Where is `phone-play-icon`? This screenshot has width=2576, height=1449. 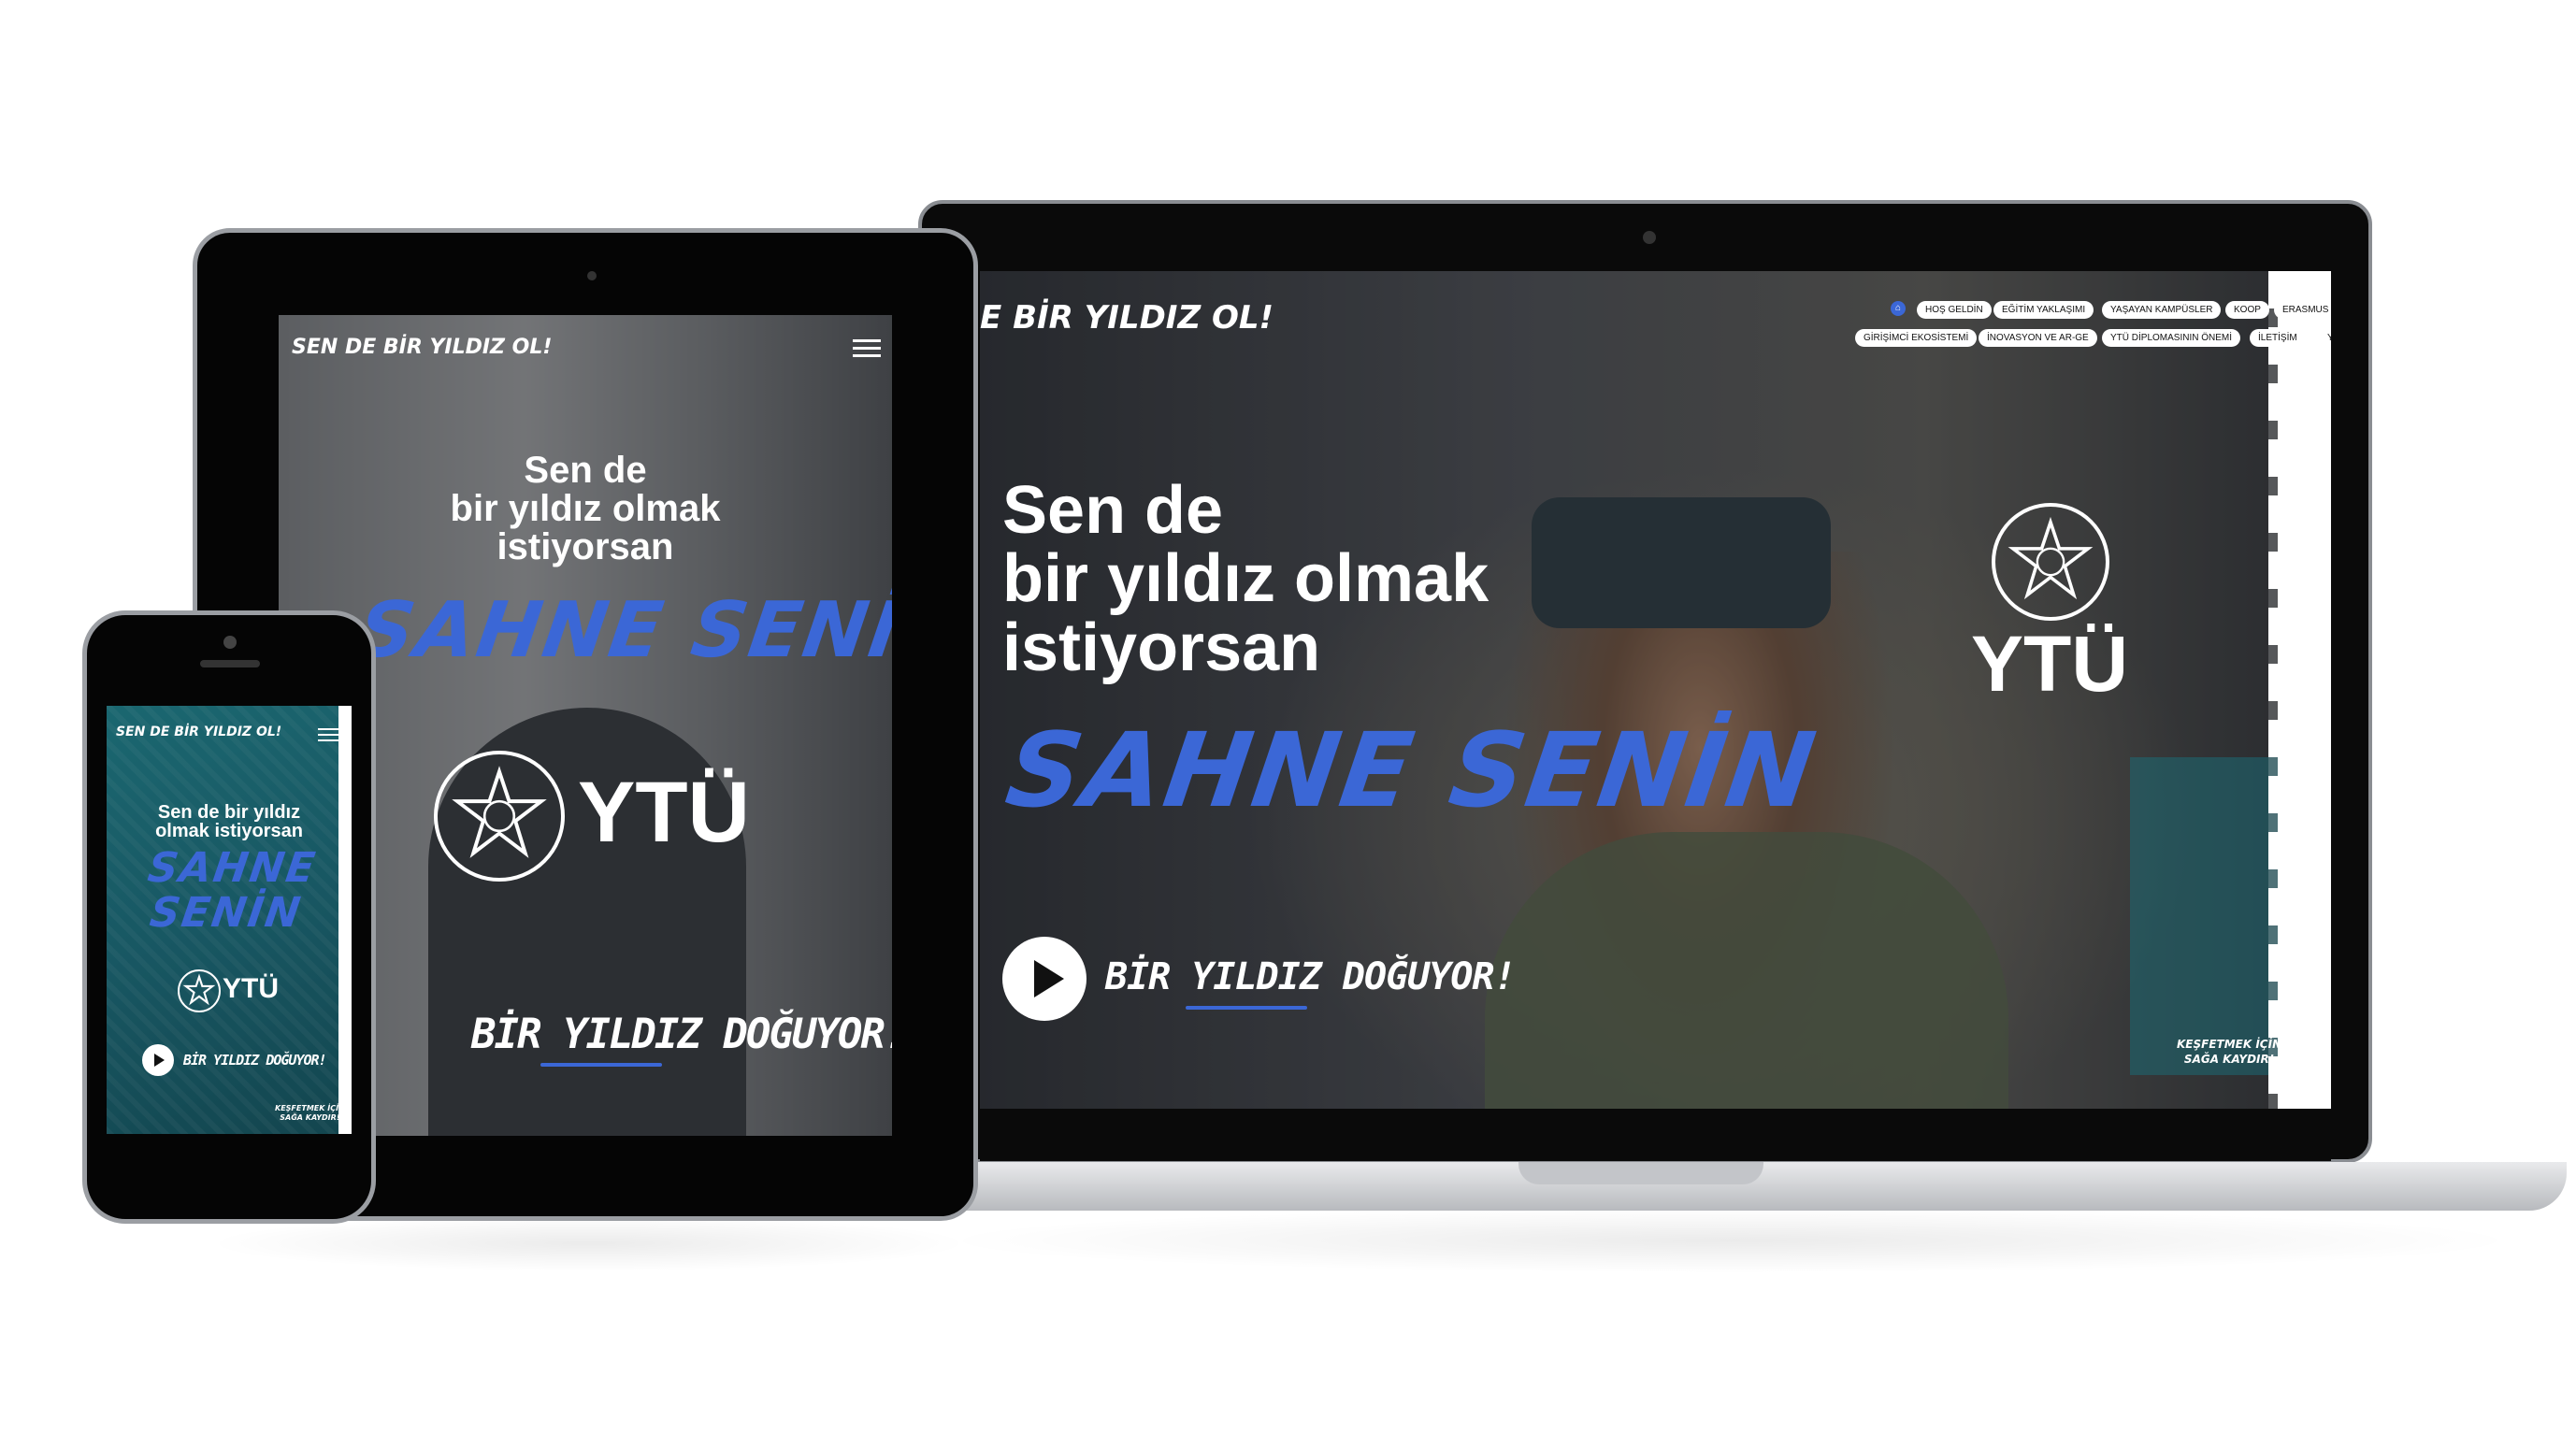 phone-play-icon is located at coordinates (158, 1060).